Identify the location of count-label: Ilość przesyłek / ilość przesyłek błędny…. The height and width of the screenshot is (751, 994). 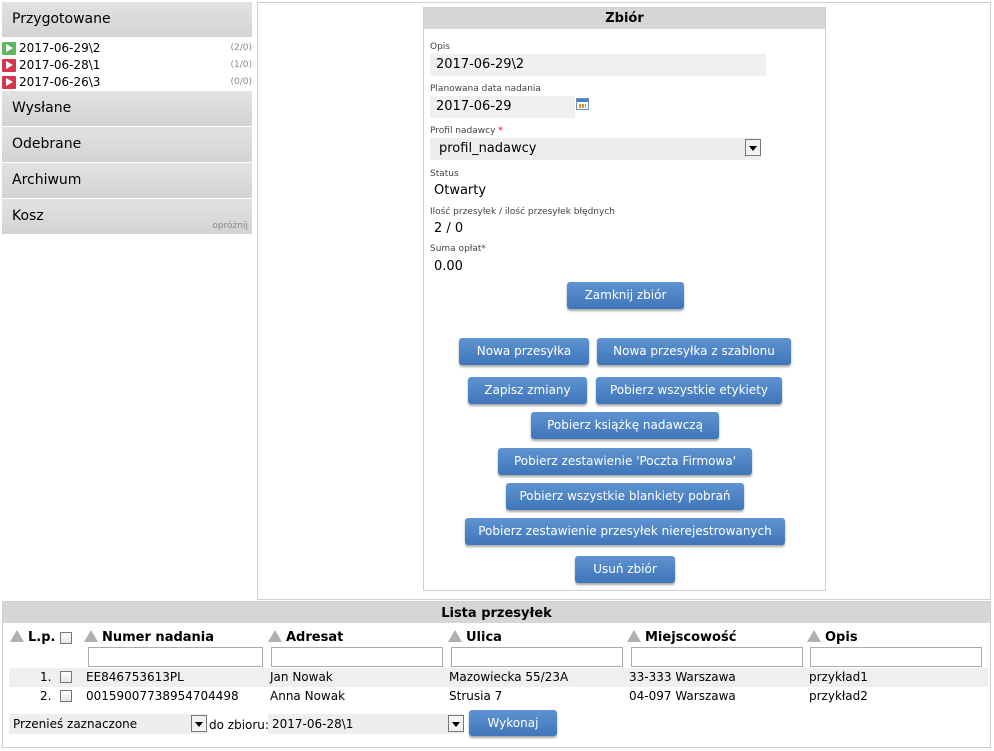
(522, 212).